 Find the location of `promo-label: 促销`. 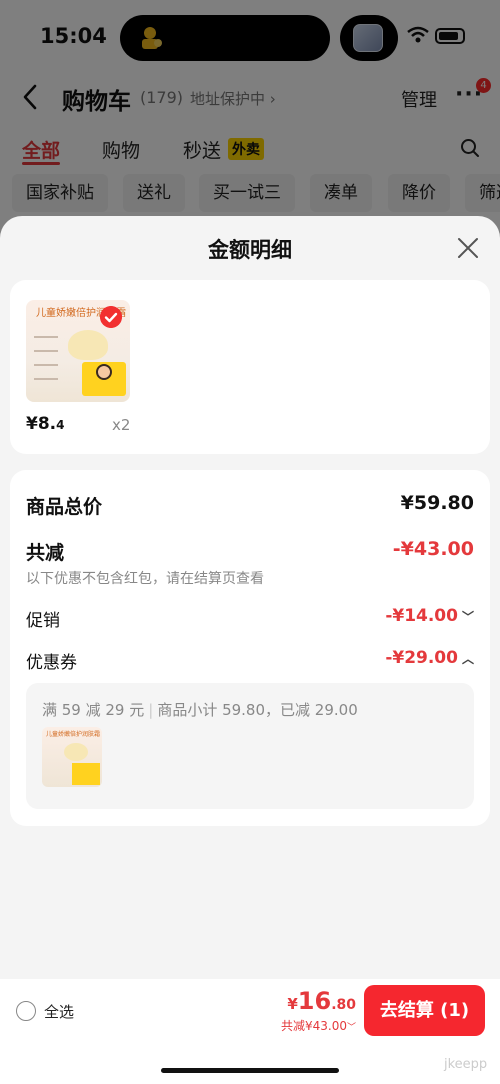

promo-label: 促销 is located at coordinates (43, 621).